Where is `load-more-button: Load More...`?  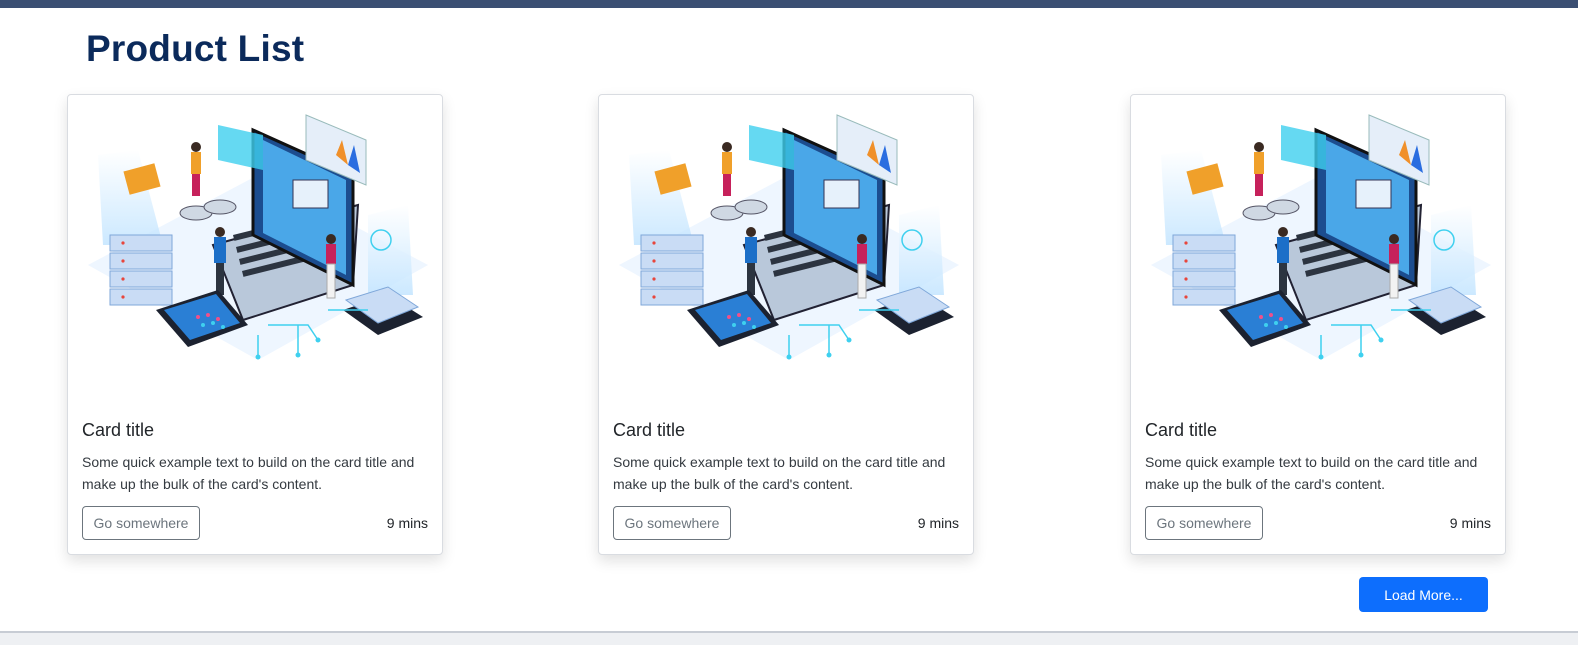
load-more-button: Load More... is located at coordinates (1423, 594).